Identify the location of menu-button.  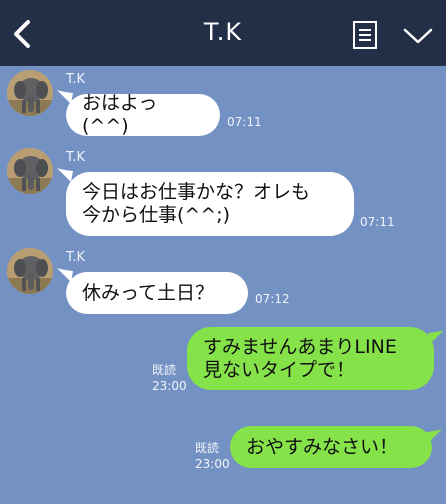
(418, 36).